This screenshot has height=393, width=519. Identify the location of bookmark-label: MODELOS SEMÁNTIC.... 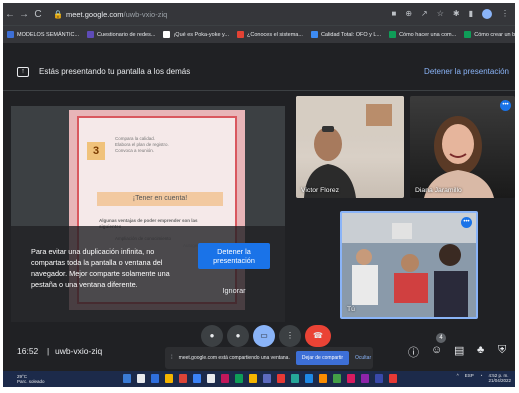
(48, 34).